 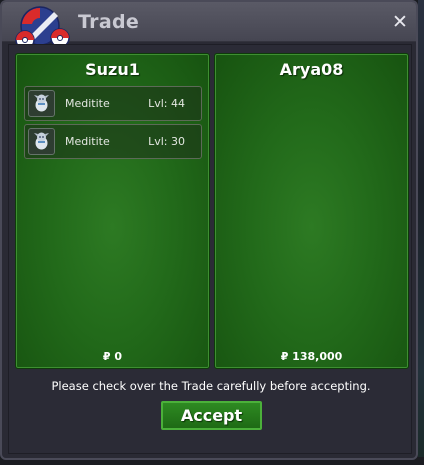 What do you see at coordinates (113, 141) in the screenshot?
I see `trade-item-slot: Meditite Lvl: 30` at bounding box center [113, 141].